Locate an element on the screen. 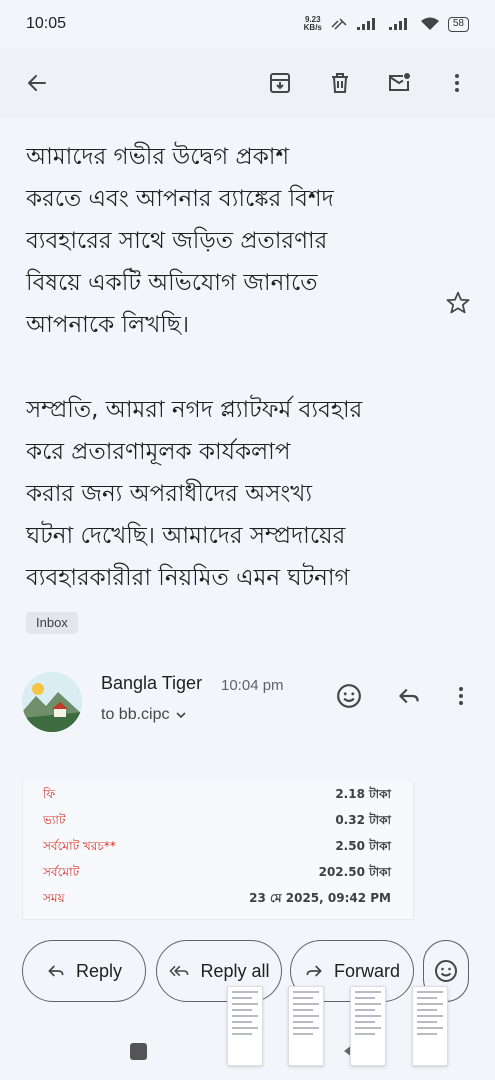 The width and height of the screenshot is (495, 1080). recipient-details: to bb.cipc is located at coordinates (144, 715).